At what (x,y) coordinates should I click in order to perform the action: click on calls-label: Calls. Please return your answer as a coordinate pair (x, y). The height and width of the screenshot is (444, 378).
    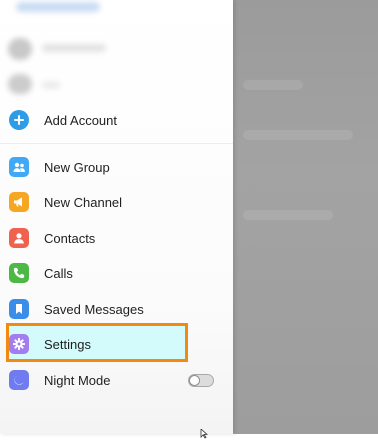
    Looking at the image, I should click on (58, 273).